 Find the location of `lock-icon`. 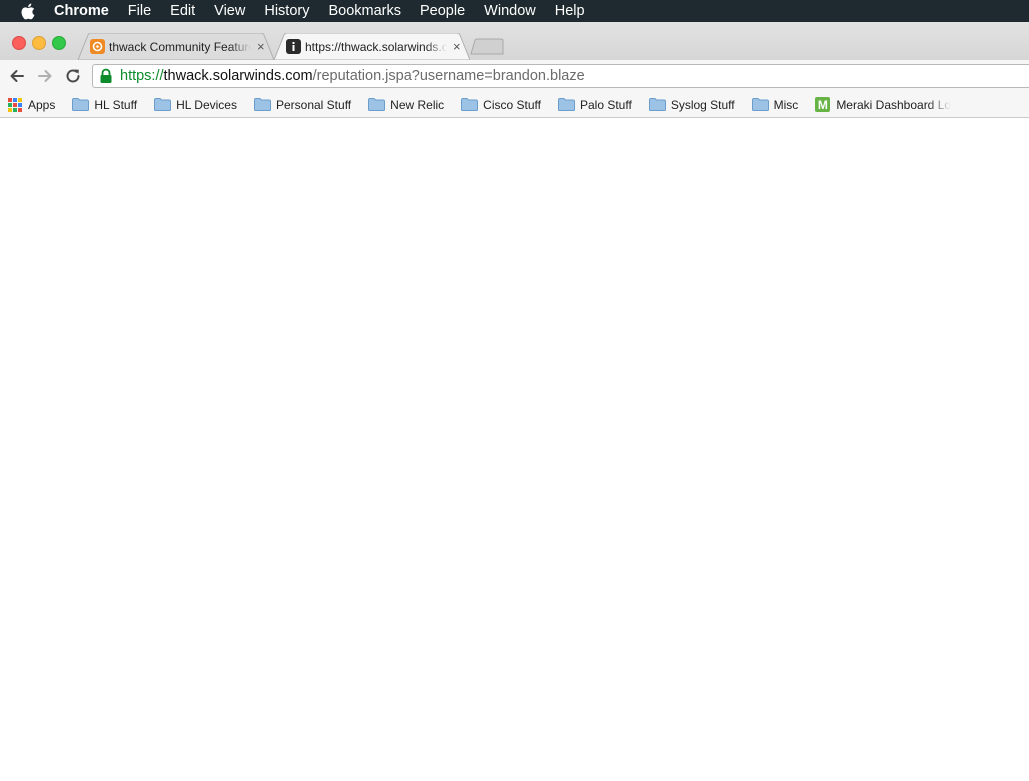

lock-icon is located at coordinates (106, 76).